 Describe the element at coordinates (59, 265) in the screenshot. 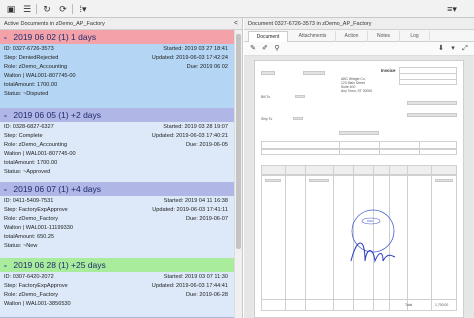

I see `group-header-label: 2019 06 28 (1) +25 days` at that location.